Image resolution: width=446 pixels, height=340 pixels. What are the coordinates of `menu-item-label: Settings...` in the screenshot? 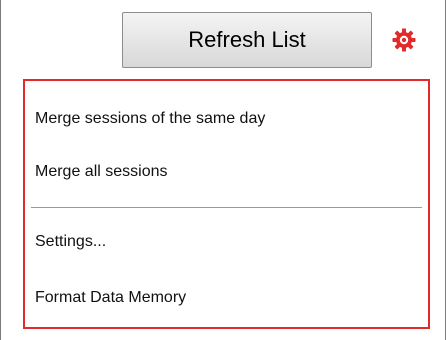 It's located at (71, 241).